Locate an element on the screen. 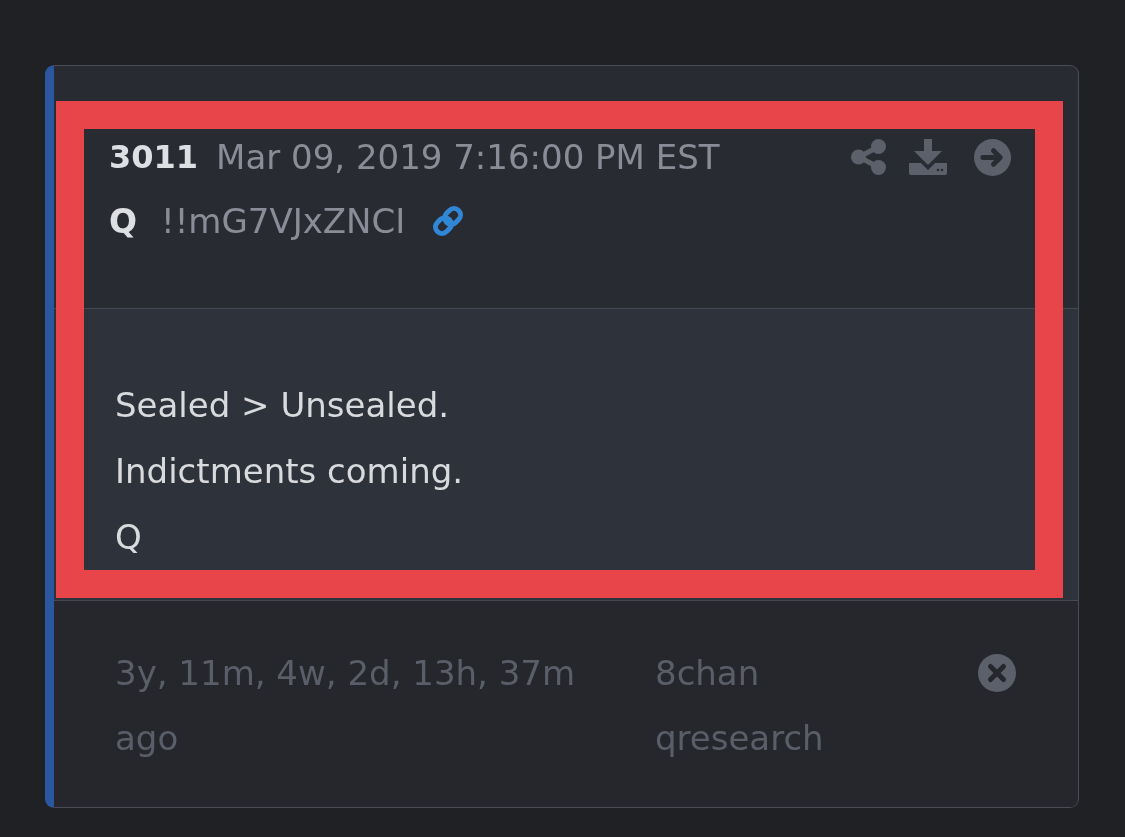 This screenshot has height=837, width=1125. tripcode: !!mG7VJxZNCI is located at coordinates (283, 221).